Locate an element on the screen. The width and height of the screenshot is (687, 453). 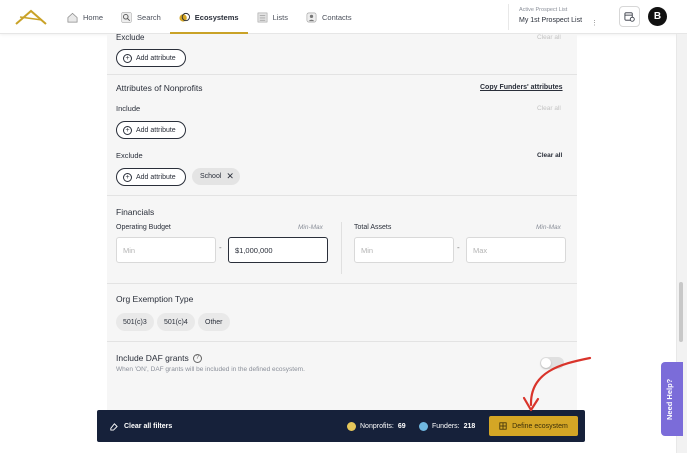
eraser-icon is located at coordinates (114, 426).